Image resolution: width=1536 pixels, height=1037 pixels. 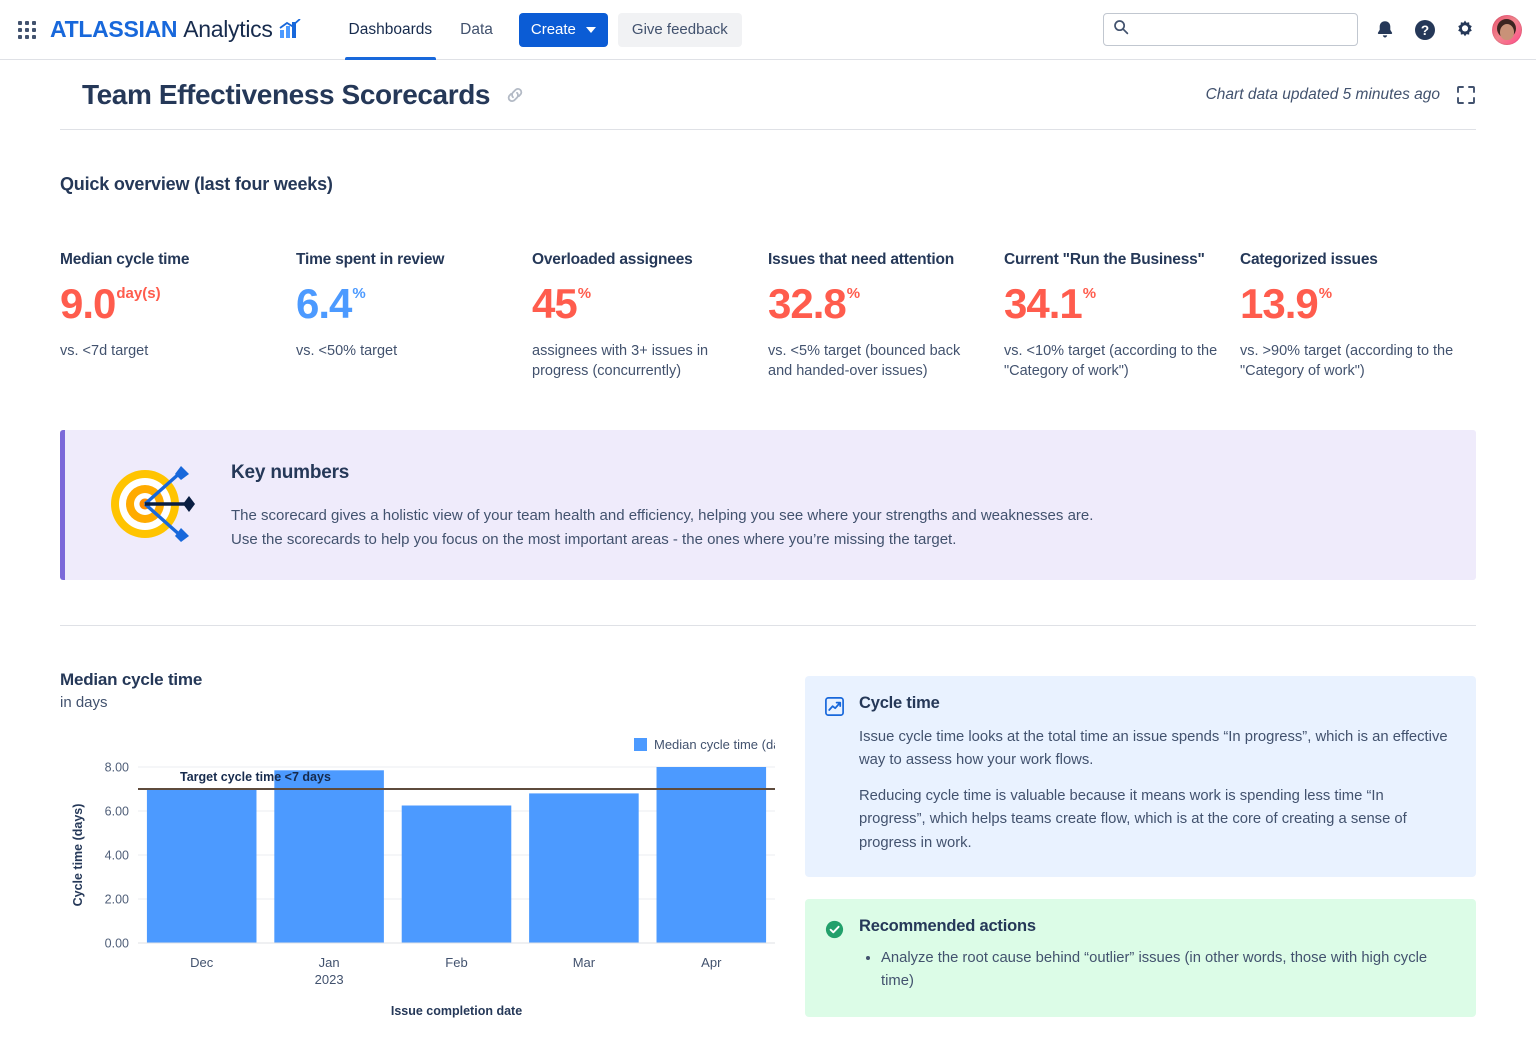 I want to click on y-axis-tick-label: 6.00, so click(x=117, y=812).